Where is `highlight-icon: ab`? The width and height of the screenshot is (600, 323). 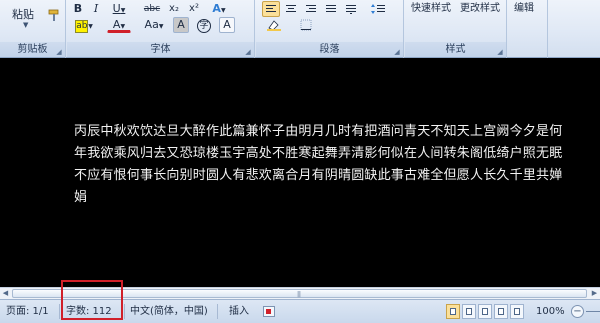 highlight-icon: ab is located at coordinates (82, 26).